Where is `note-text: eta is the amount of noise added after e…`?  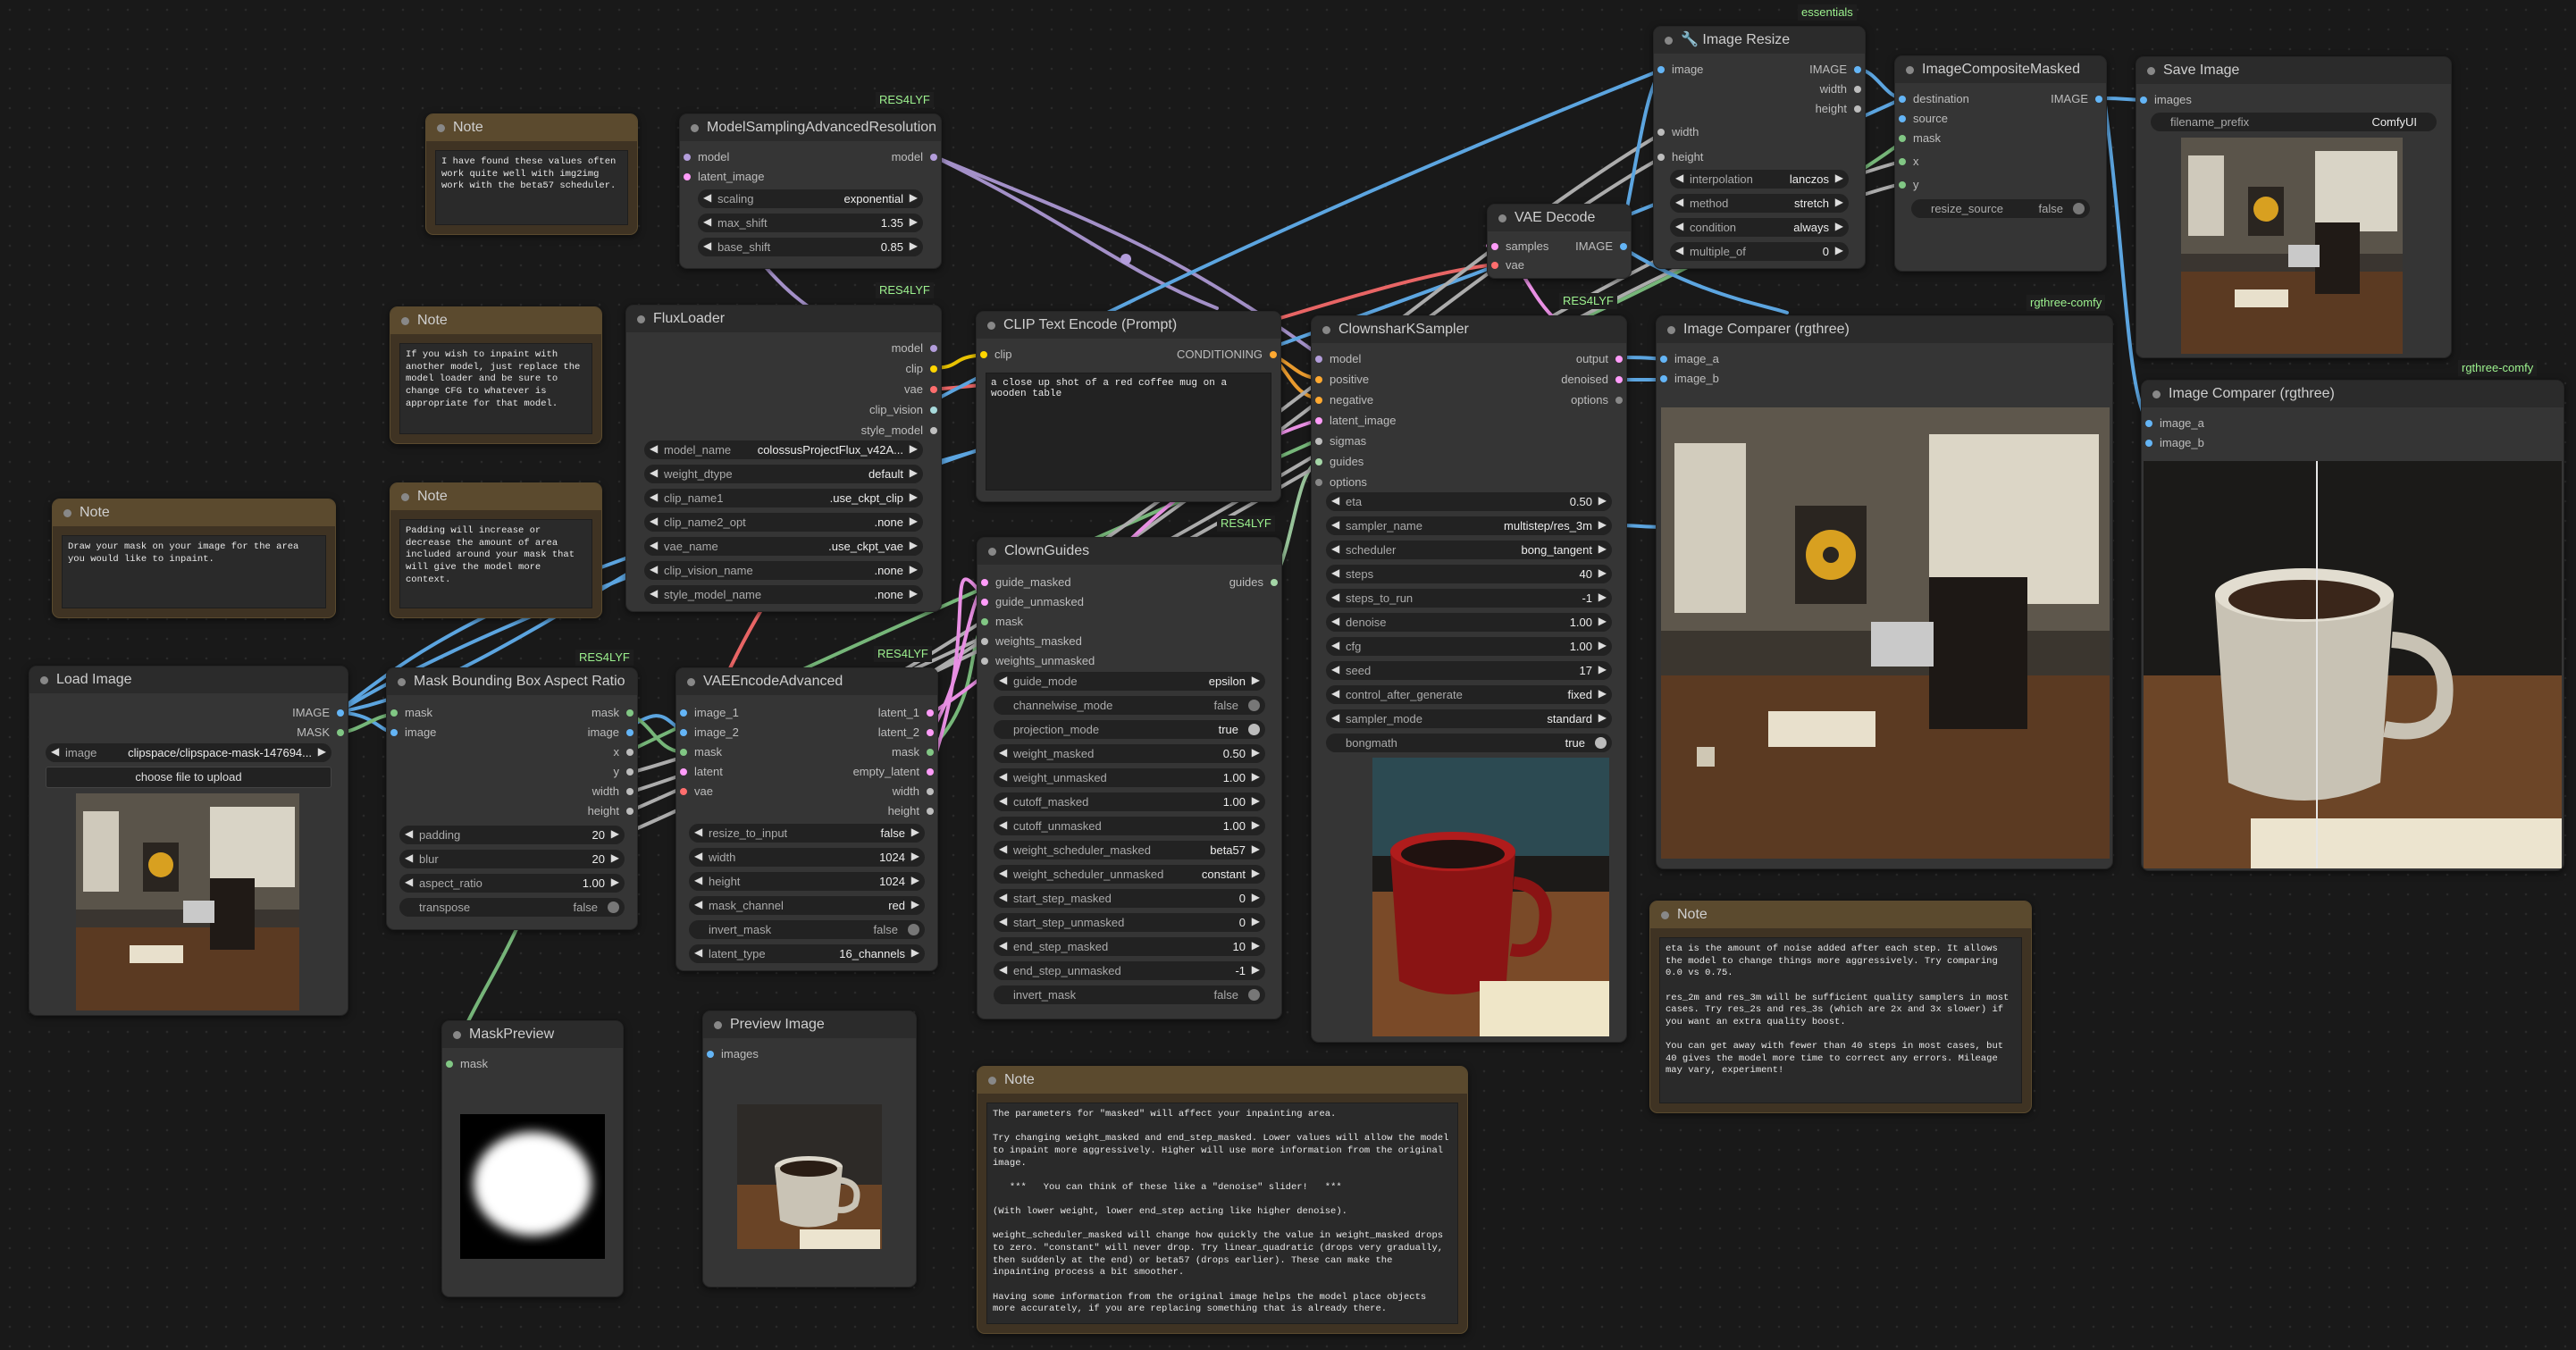 note-text: eta is the amount of noise added after e… is located at coordinates (1840, 1020).